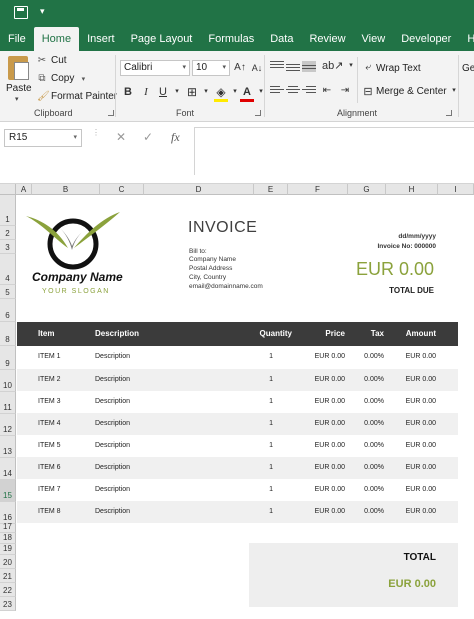 The height and width of the screenshot is (619, 474). Describe the element at coordinates (412, 189) in the screenshot. I see `column-header-h: H` at that location.